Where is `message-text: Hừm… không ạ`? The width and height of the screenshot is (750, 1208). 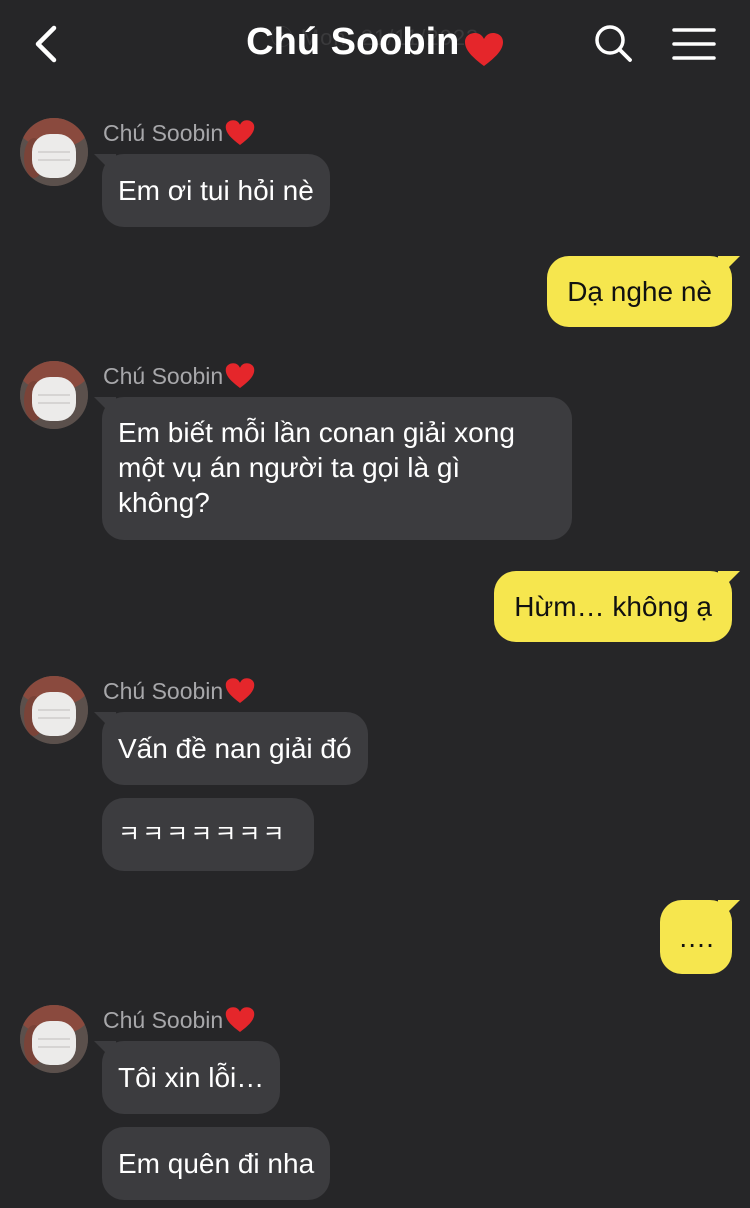 message-text: Hừm… không ạ is located at coordinates (613, 606).